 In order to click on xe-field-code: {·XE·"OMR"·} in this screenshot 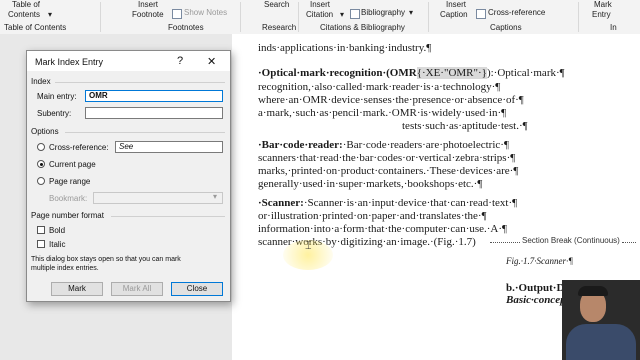, I will do `click(451, 73)`.